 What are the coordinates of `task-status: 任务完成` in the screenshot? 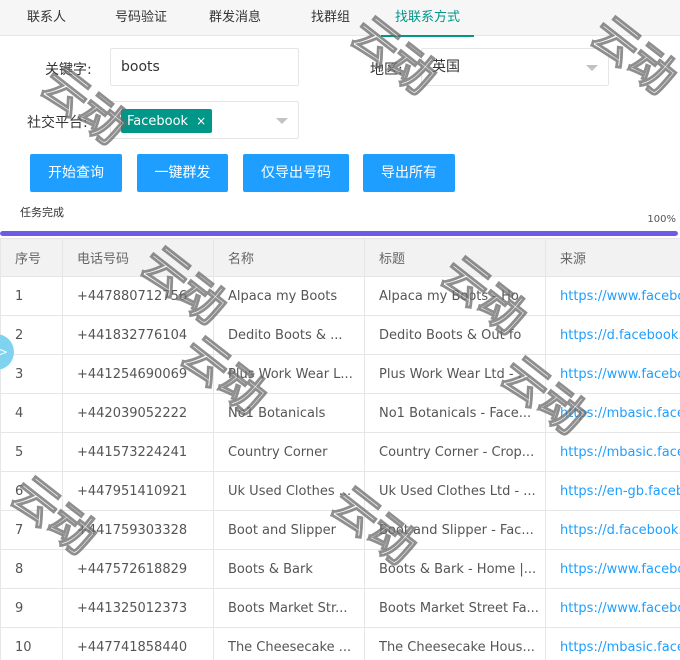 It's located at (42, 212).